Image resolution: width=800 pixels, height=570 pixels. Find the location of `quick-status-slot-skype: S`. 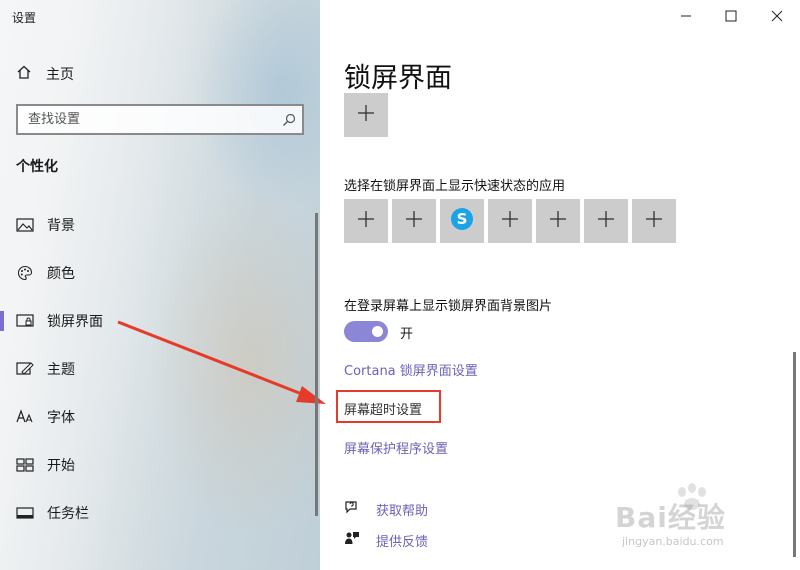

quick-status-slot-skype: S is located at coordinates (462, 221).